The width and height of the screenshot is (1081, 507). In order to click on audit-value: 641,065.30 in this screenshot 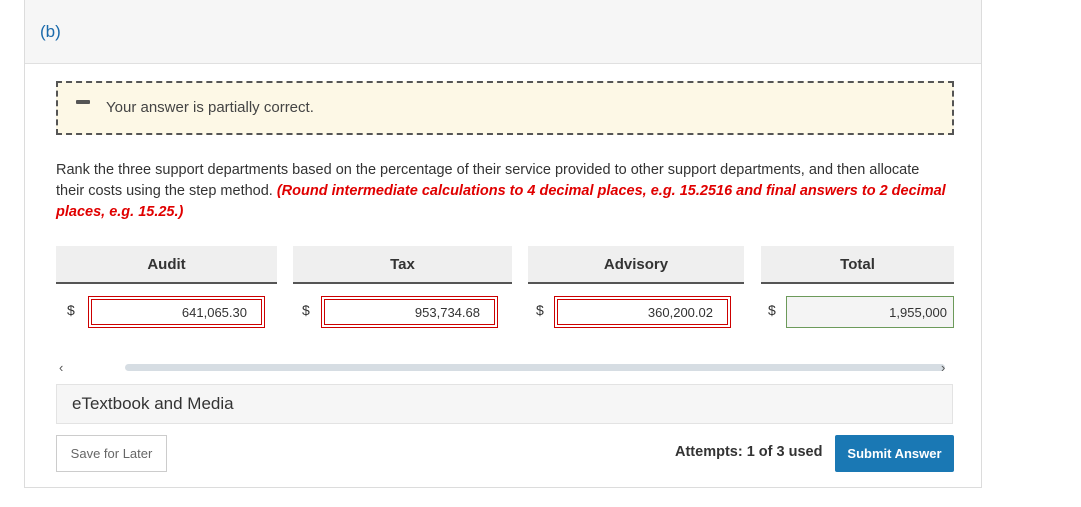, I will do `click(176, 312)`.